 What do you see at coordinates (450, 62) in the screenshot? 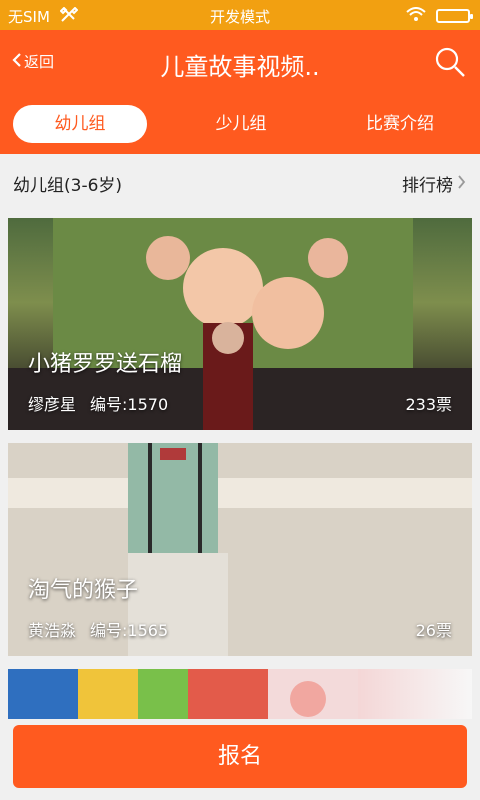
I see `search-icon` at bounding box center [450, 62].